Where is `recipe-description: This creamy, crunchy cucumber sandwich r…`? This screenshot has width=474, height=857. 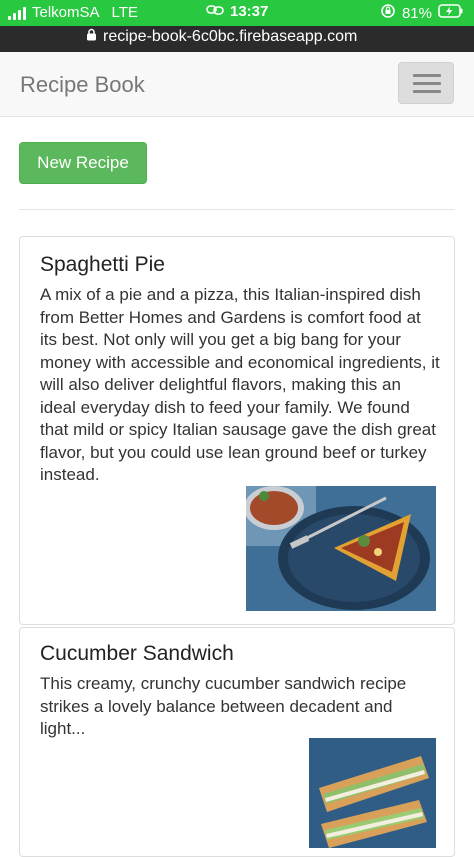
recipe-description: This creamy, crunchy cucumber sandwich r… is located at coordinates (223, 706).